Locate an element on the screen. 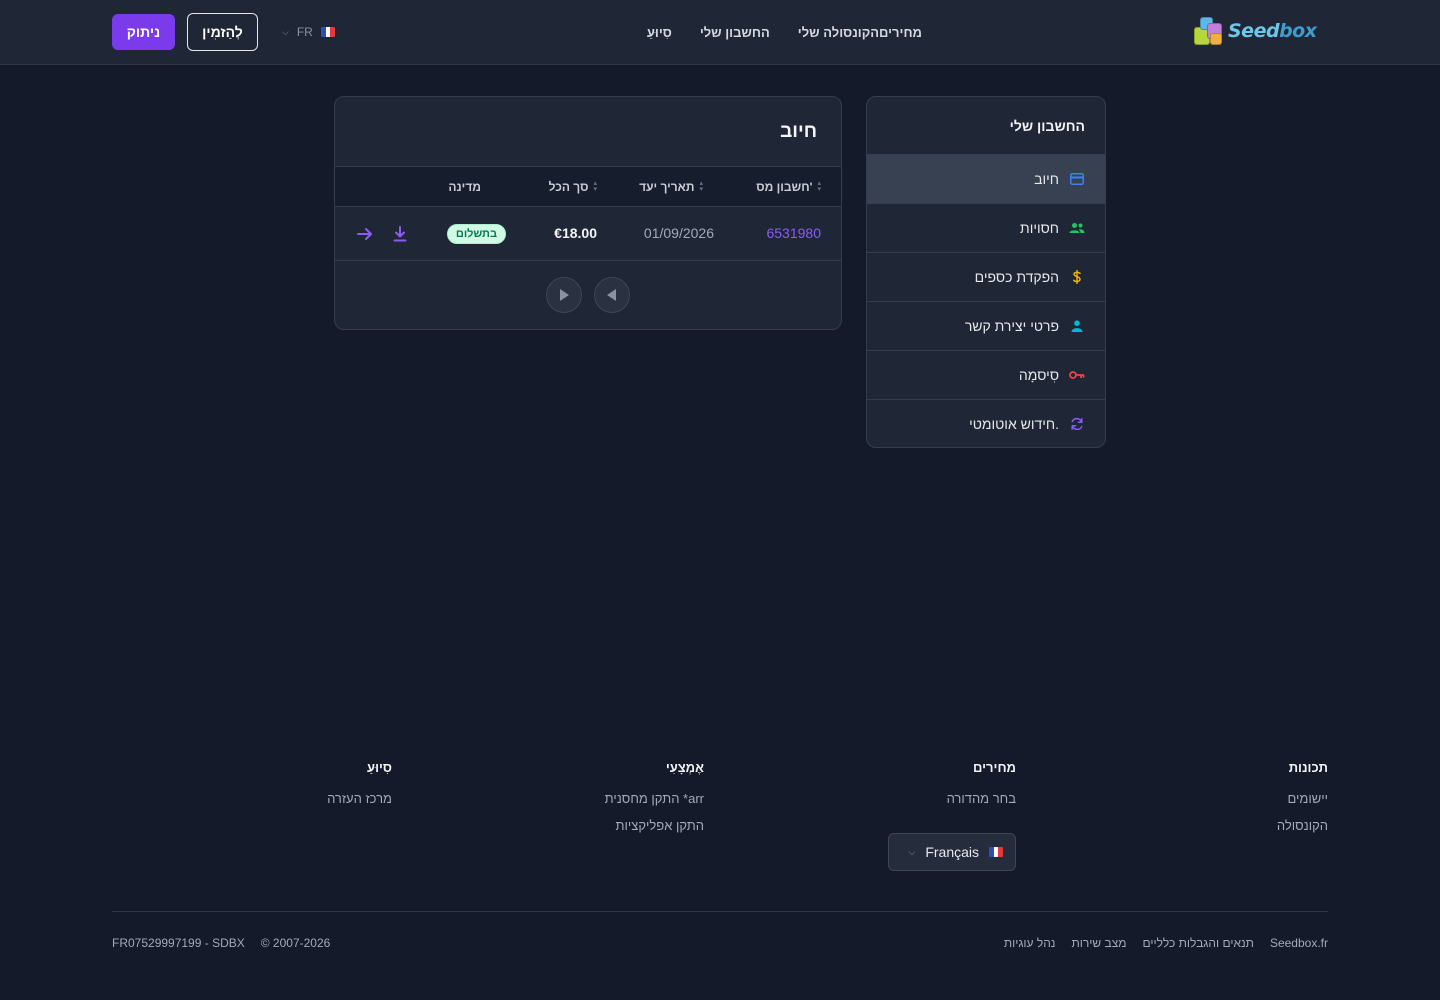 The height and width of the screenshot is (1000, 1440). download-icon is located at coordinates (400, 234).